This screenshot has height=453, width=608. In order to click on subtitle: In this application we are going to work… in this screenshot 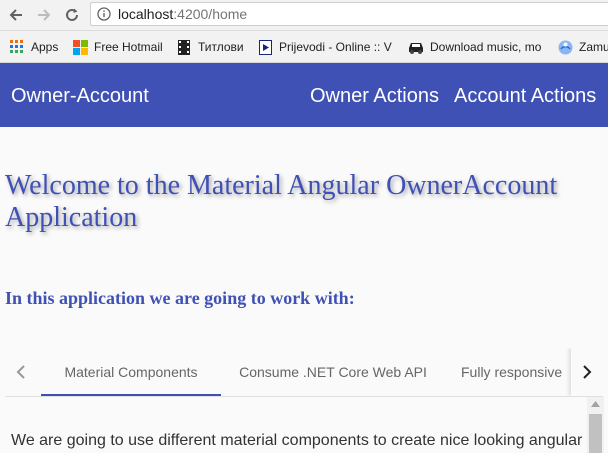, I will do `click(180, 298)`.